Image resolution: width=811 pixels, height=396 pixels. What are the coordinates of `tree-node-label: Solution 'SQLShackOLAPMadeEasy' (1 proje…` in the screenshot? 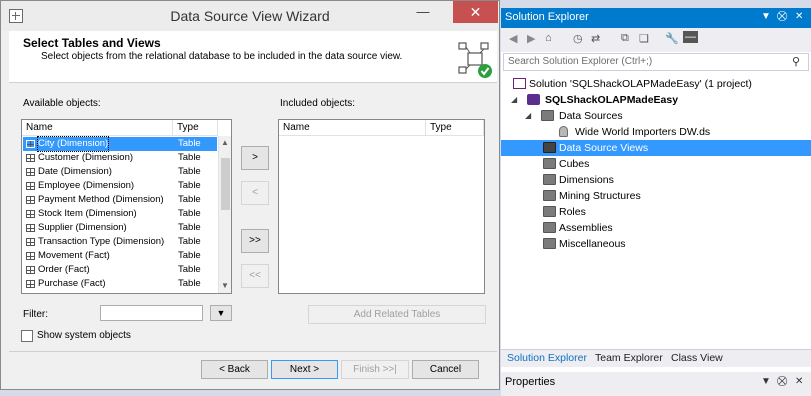 It's located at (640, 84).